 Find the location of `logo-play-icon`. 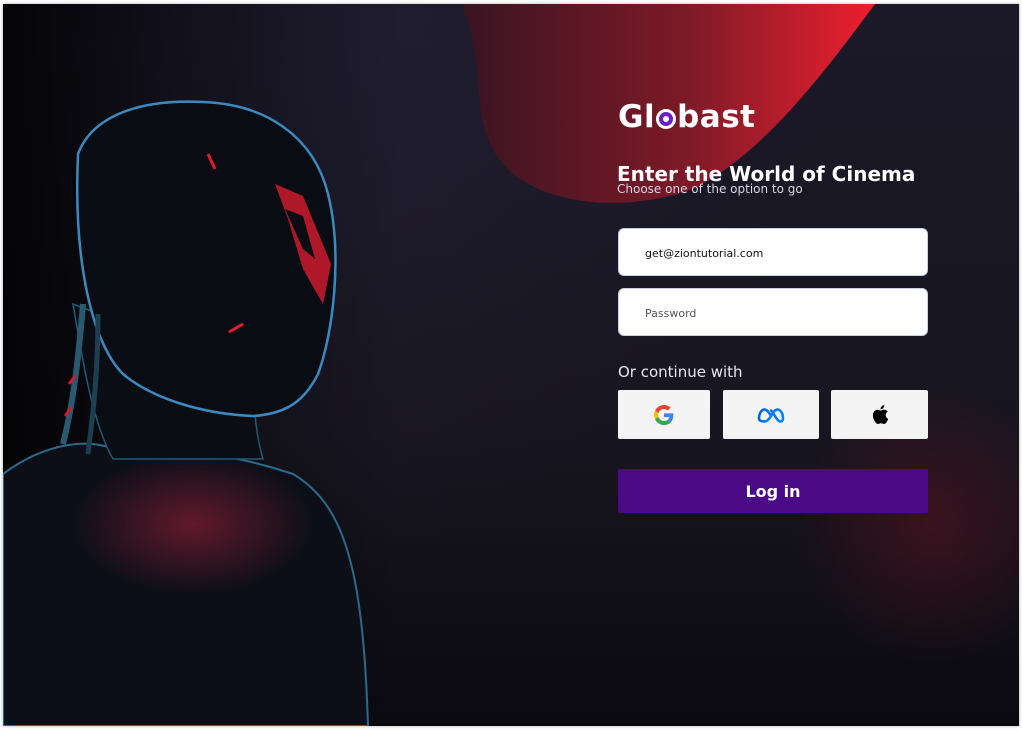

logo-play-icon is located at coordinates (666, 119).